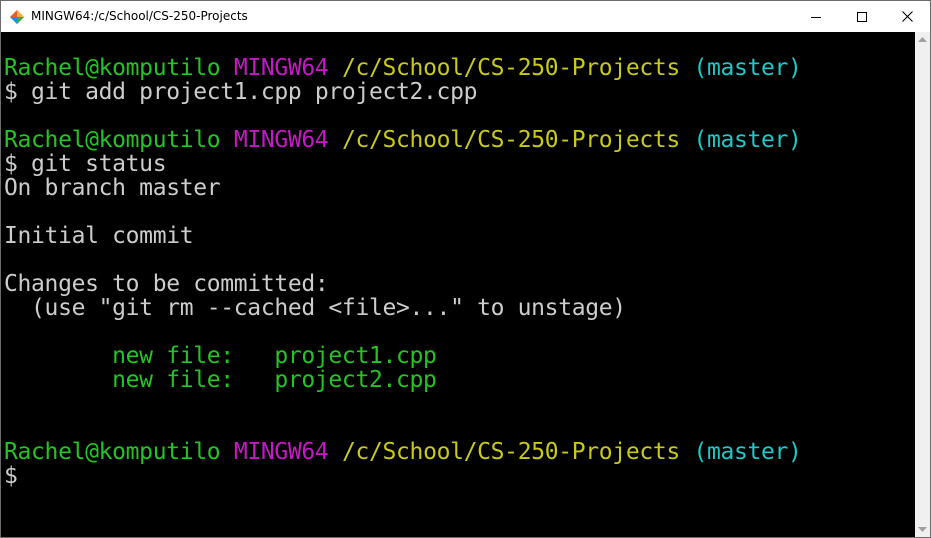  I want to click on minimize-button, so click(816, 16).